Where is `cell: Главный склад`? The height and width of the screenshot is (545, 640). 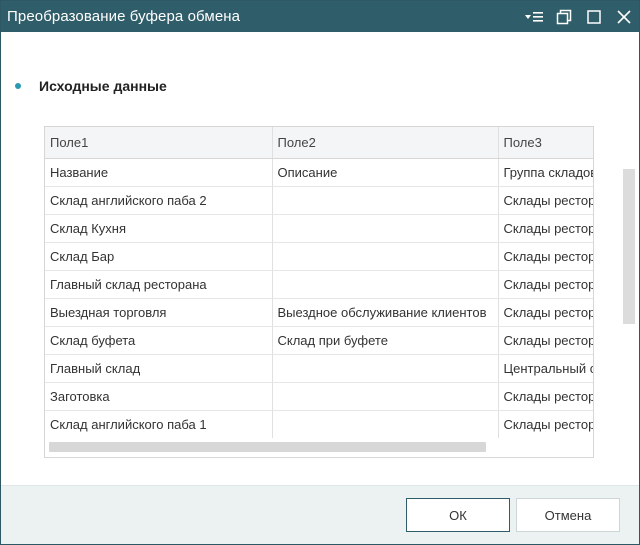
cell: Главный склад is located at coordinates (159, 368).